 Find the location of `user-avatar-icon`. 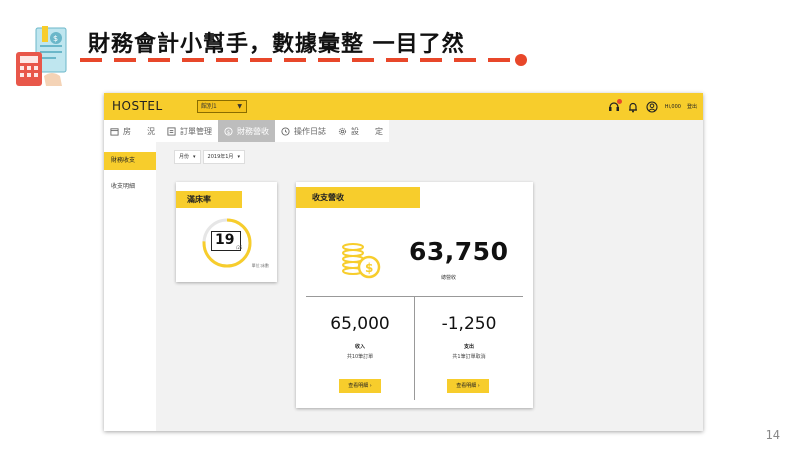

user-avatar-icon is located at coordinates (652, 106).